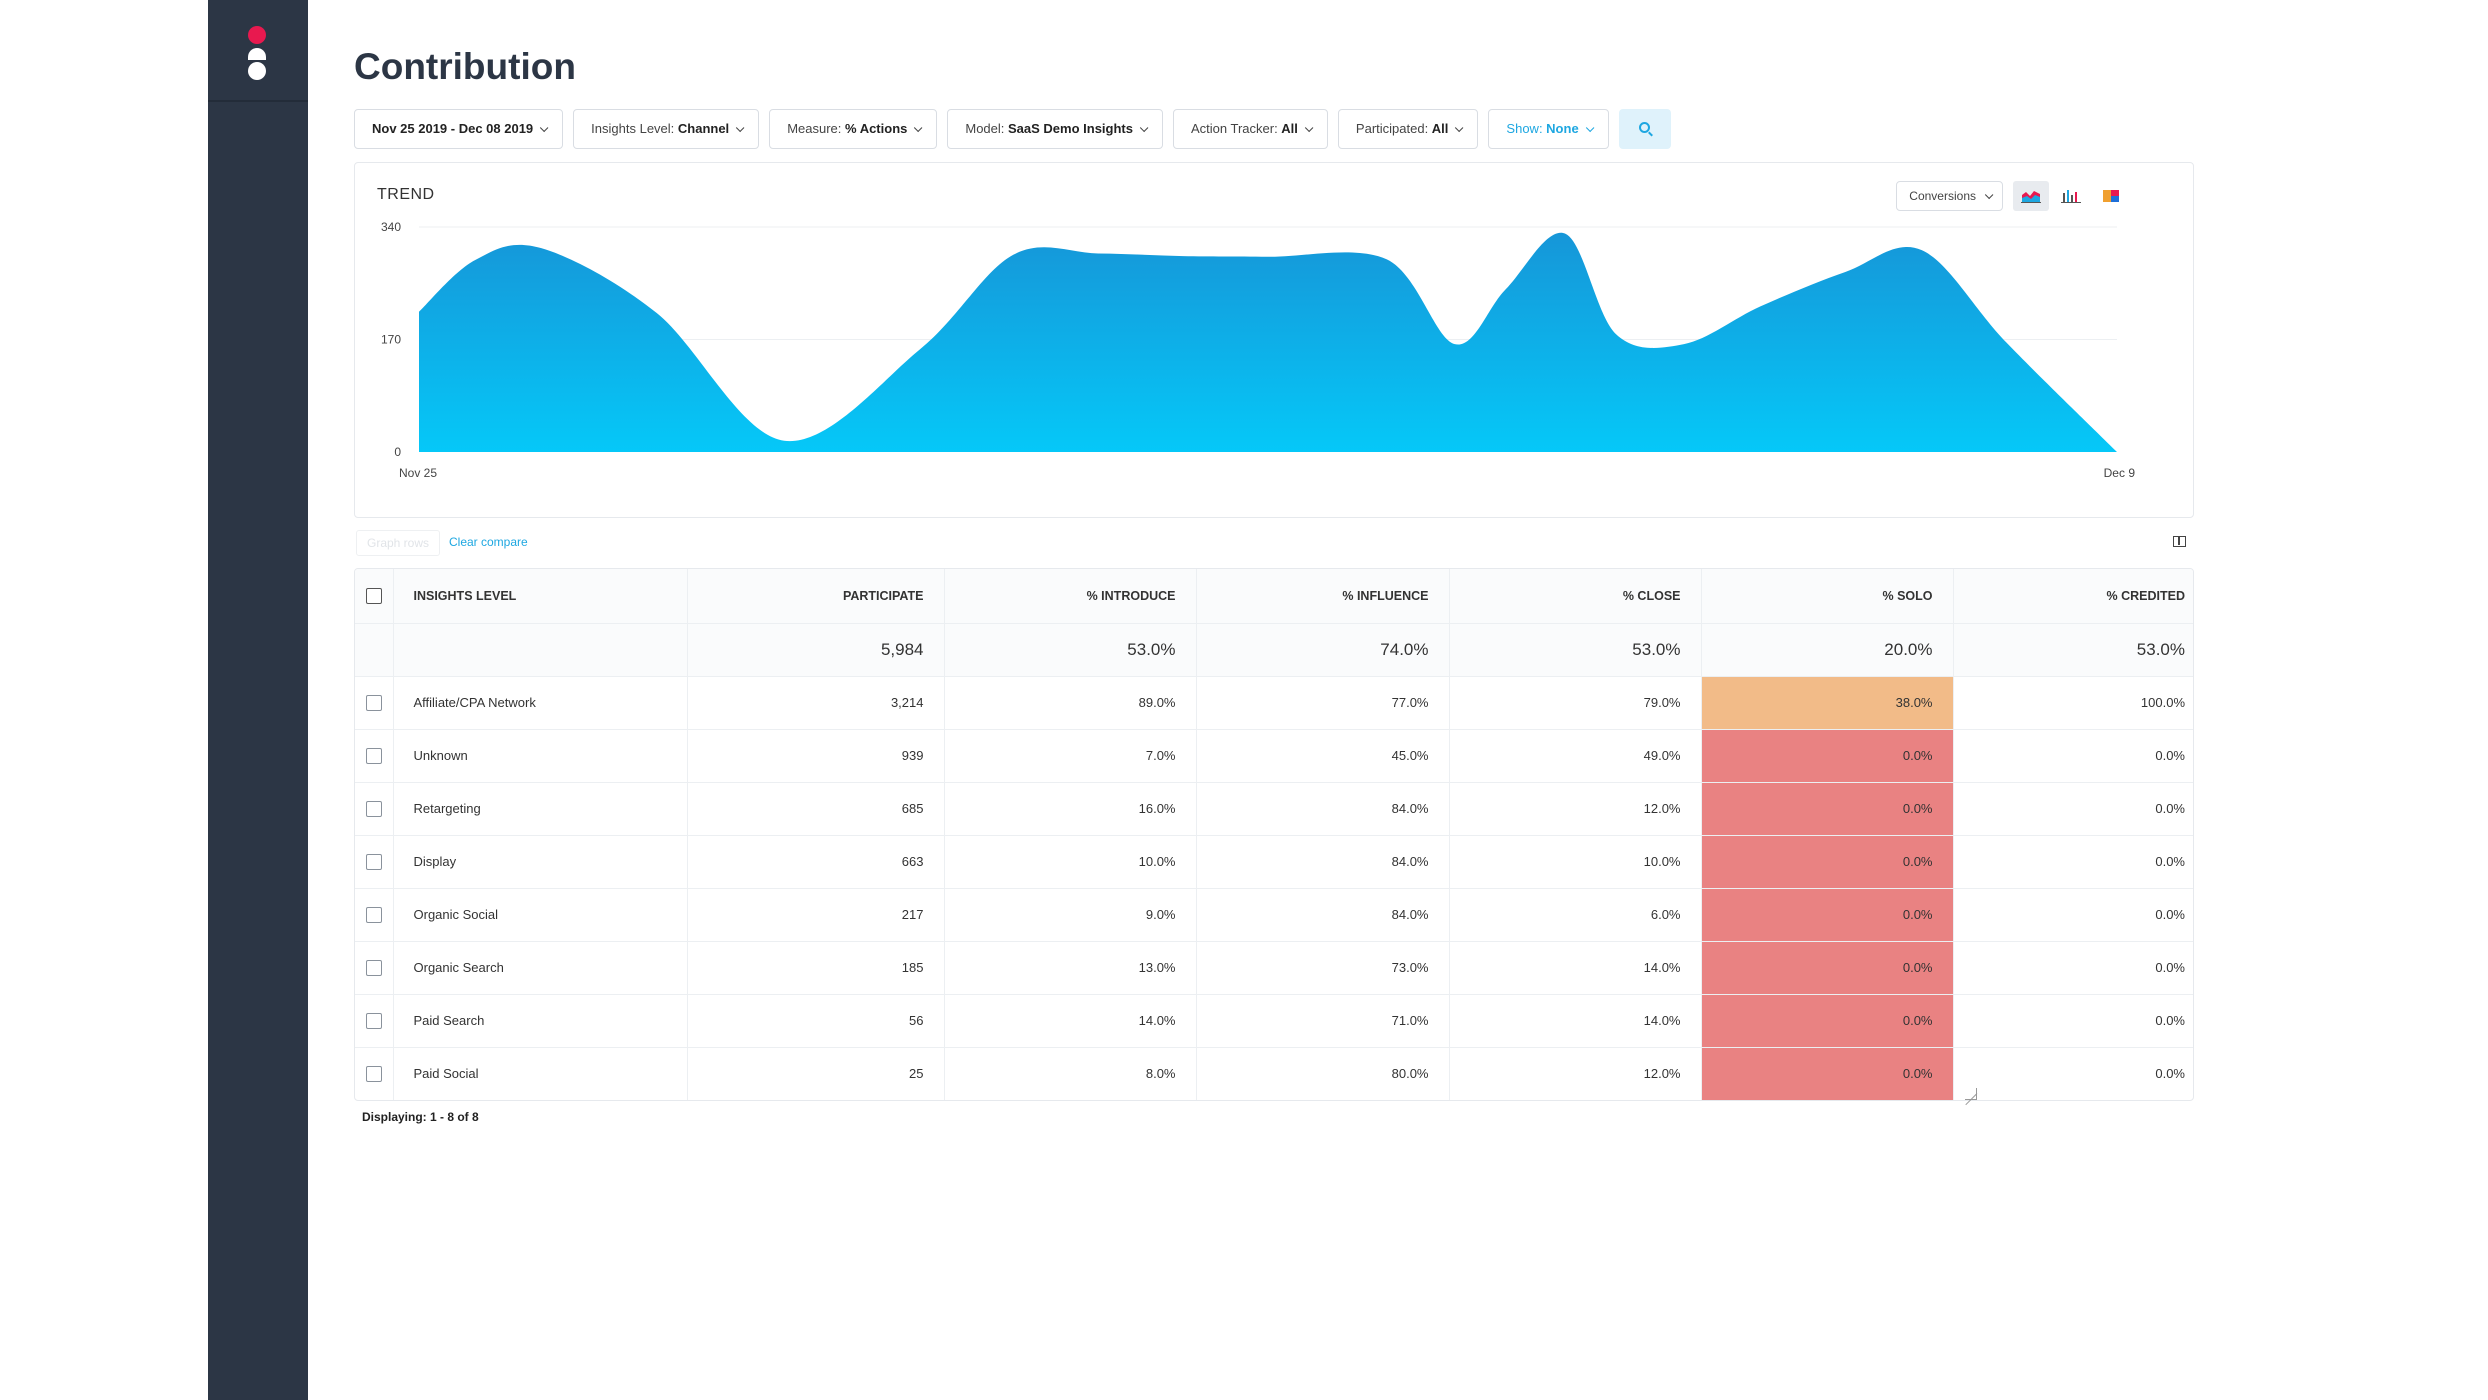  I want to click on row-label: Affiliate/CPA Network, so click(540, 703).